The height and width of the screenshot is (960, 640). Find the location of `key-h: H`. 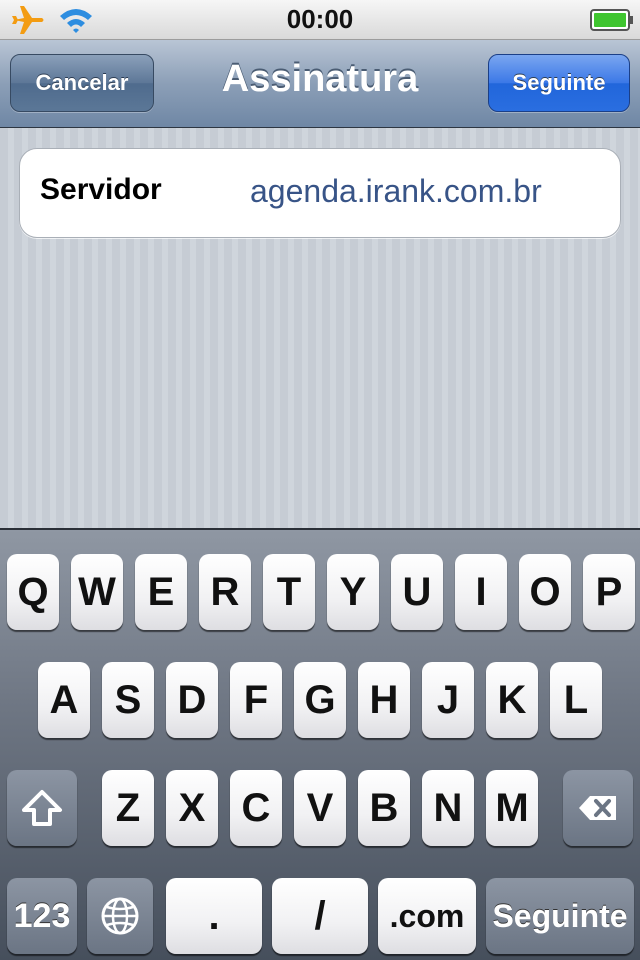

key-h: H is located at coordinates (384, 700).